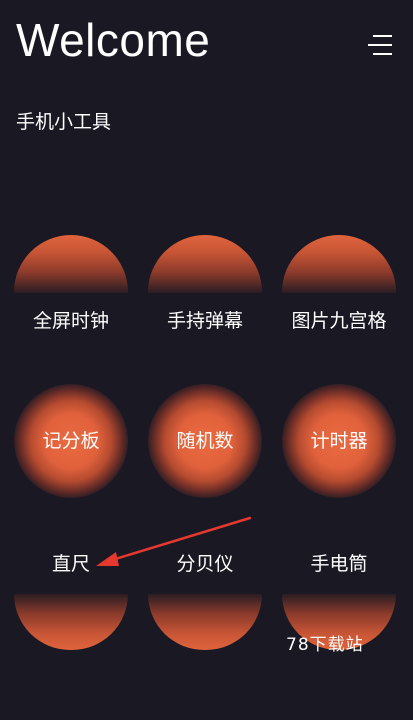 This screenshot has width=413, height=720. I want to click on tool-label: 记分板, so click(71, 441).